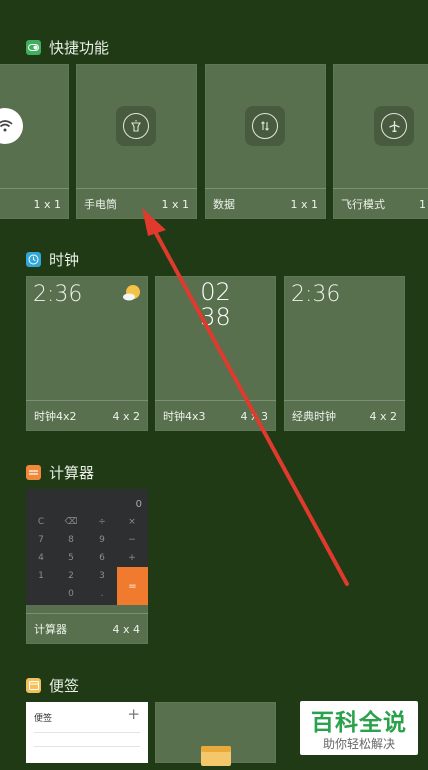  I want to click on watermark-logo: 百科全说 助你轻松解决, so click(359, 728).